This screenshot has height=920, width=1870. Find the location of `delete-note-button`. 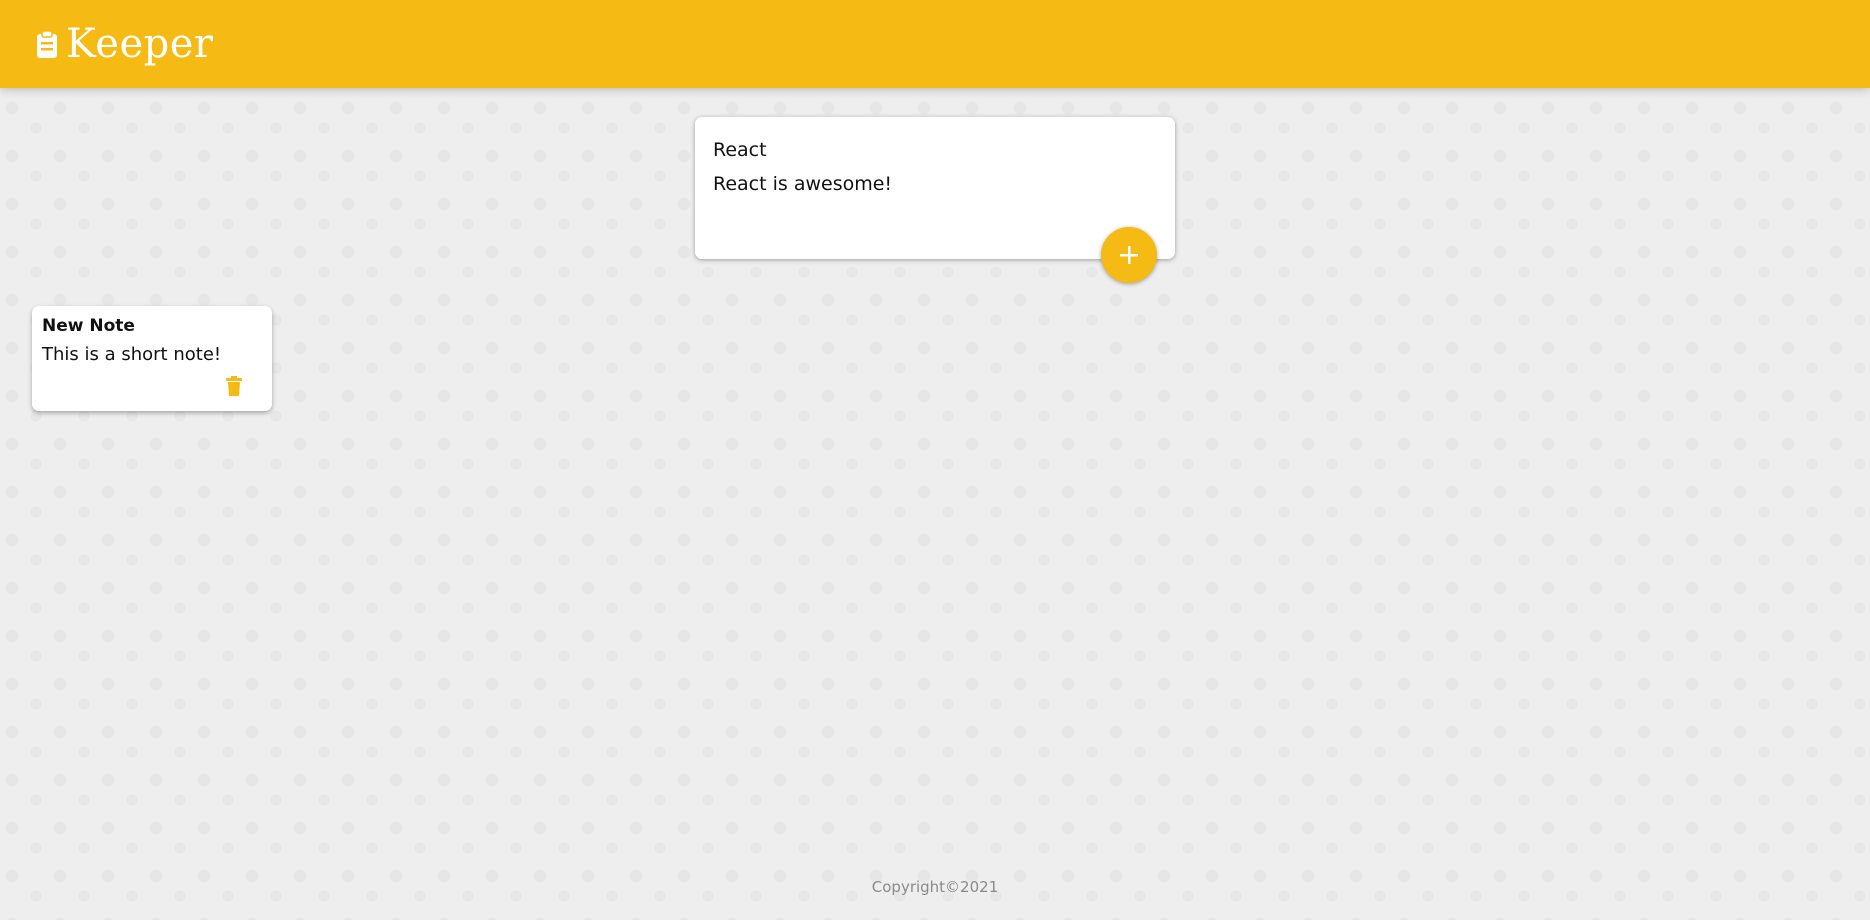

delete-note-button is located at coordinates (234, 386).